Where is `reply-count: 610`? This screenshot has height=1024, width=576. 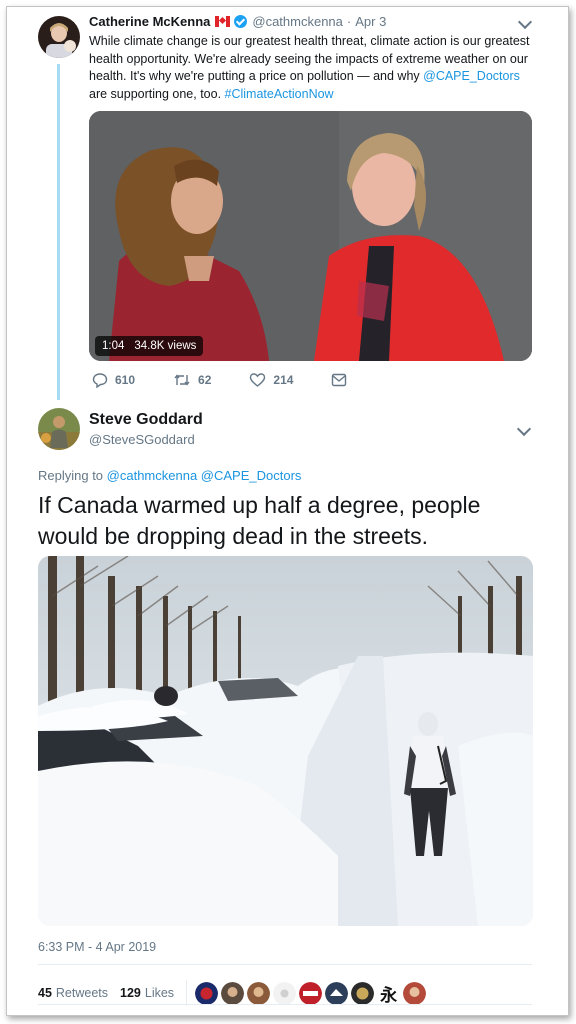
reply-count: 610 is located at coordinates (125, 380).